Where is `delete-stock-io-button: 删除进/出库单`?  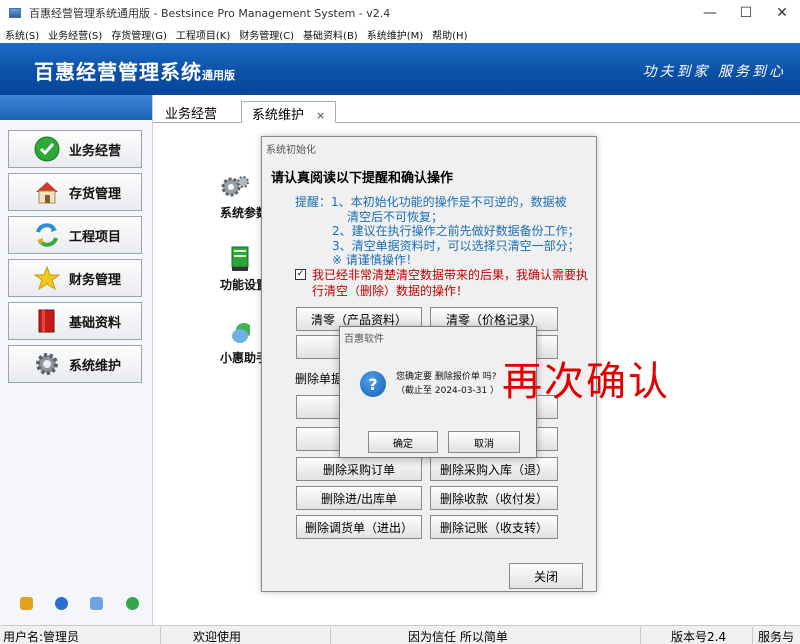 delete-stock-io-button: 删除进/出库单 is located at coordinates (359, 498).